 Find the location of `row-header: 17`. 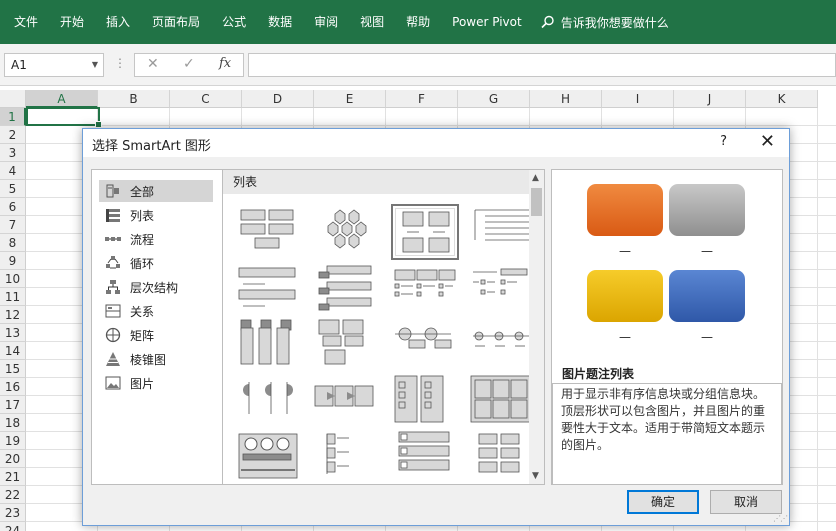

row-header: 17 is located at coordinates (13, 405).